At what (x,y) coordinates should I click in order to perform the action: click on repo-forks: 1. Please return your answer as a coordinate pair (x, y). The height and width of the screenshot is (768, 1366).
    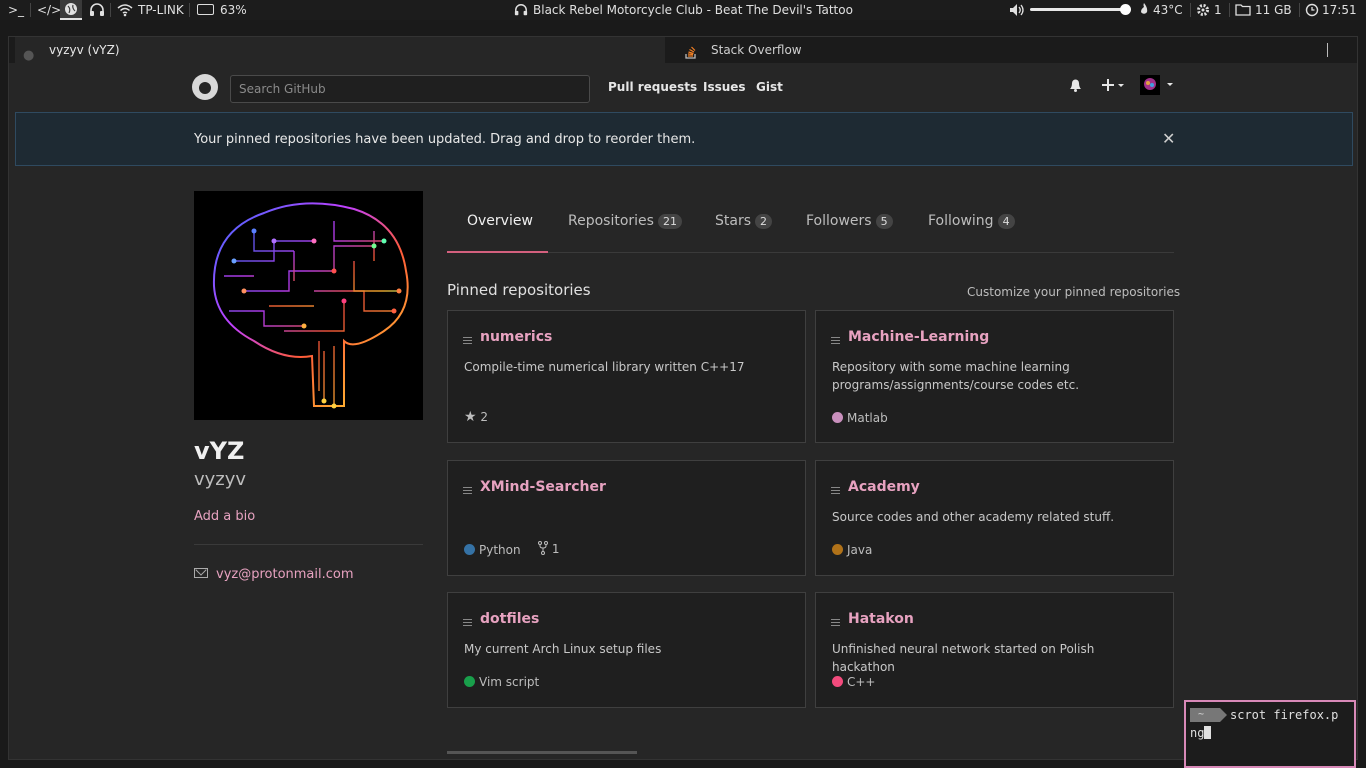
    Looking at the image, I should click on (548, 548).